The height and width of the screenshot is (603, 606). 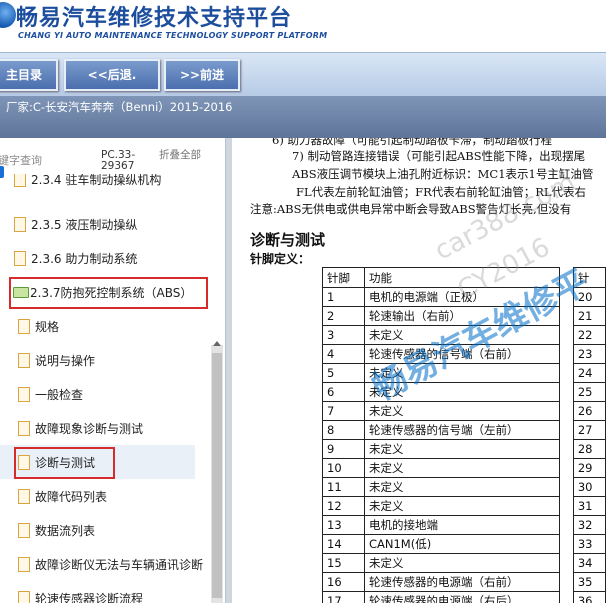 I want to click on tree-item-label: 2.3.5 液压制动操纵, so click(x=84, y=225).